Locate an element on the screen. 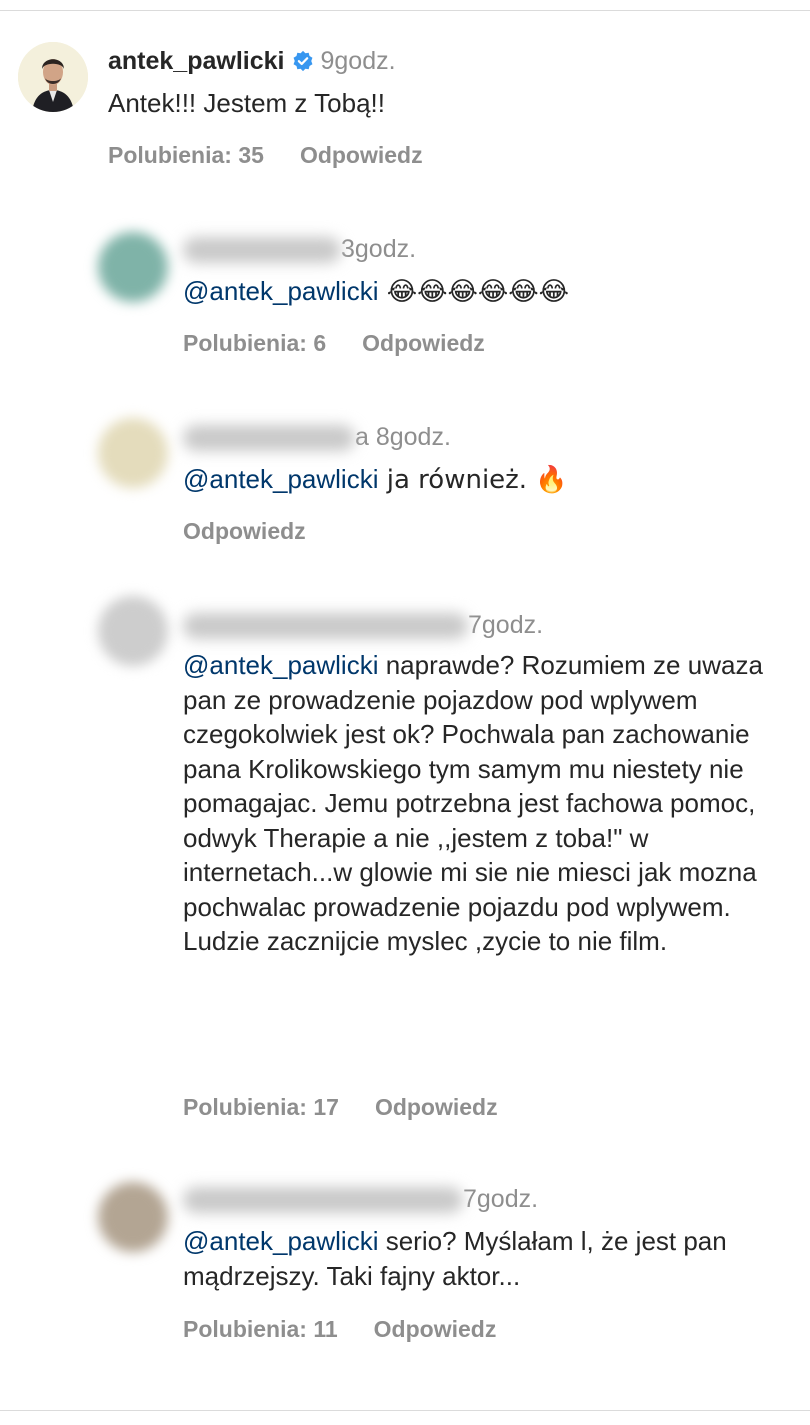 The height and width of the screenshot is (1425, 810). comment-actions: Polubienia: 17 Odpowiedz is located at coordinates (340, 1107).